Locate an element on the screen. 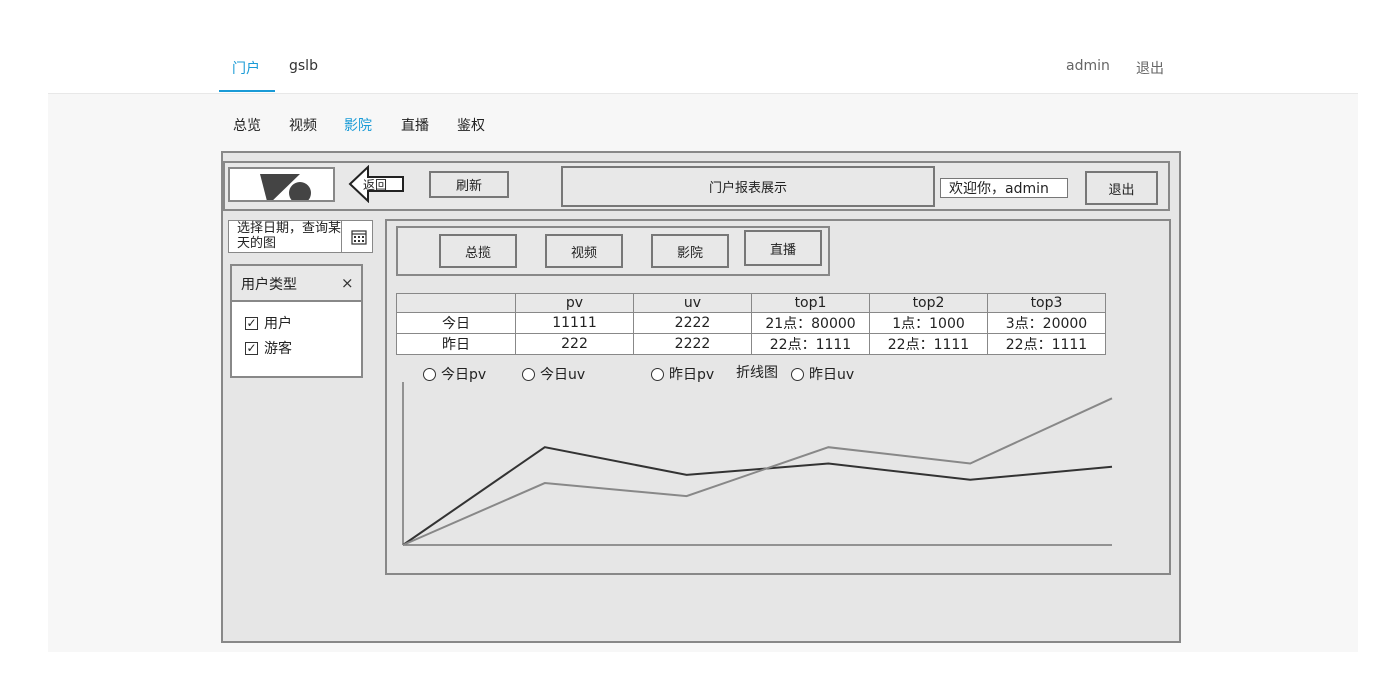 The height and width of the screenshot is (683, 1390). top-logout-link: 退出 is located at coordinates (1150, 68).